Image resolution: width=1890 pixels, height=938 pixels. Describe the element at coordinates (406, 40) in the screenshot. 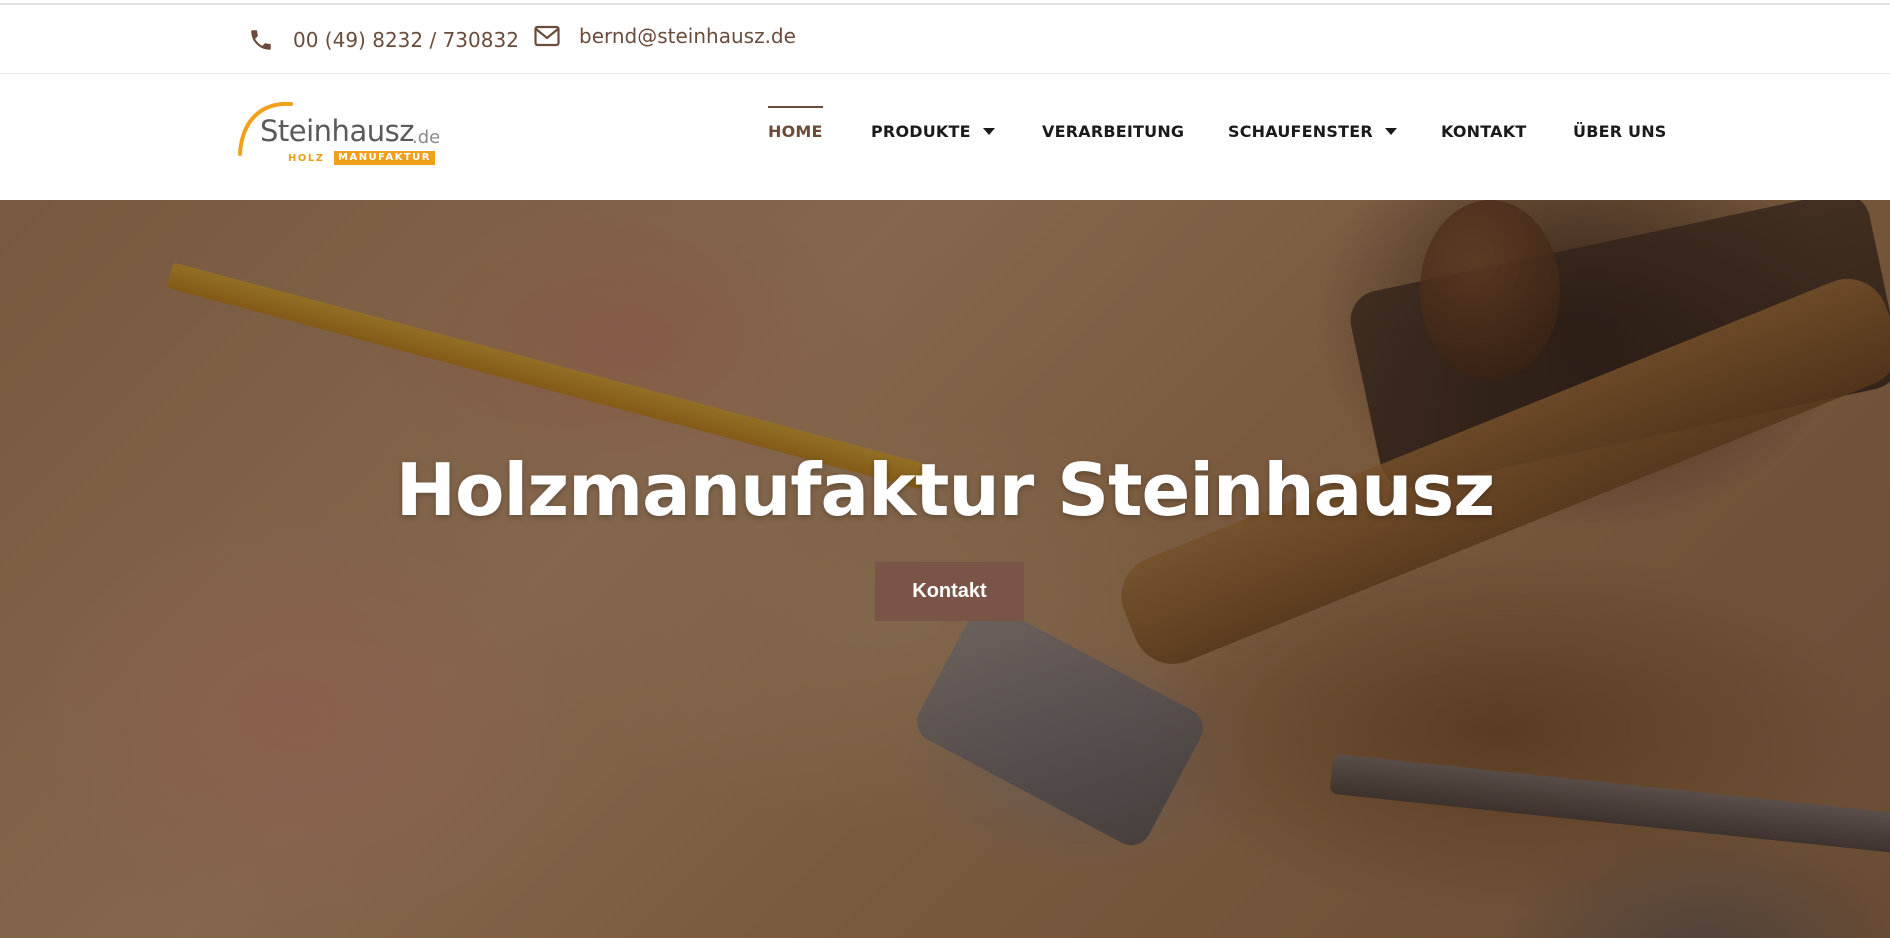

I see `phone-number: 00 (49) 8232 / 730832` at that location.